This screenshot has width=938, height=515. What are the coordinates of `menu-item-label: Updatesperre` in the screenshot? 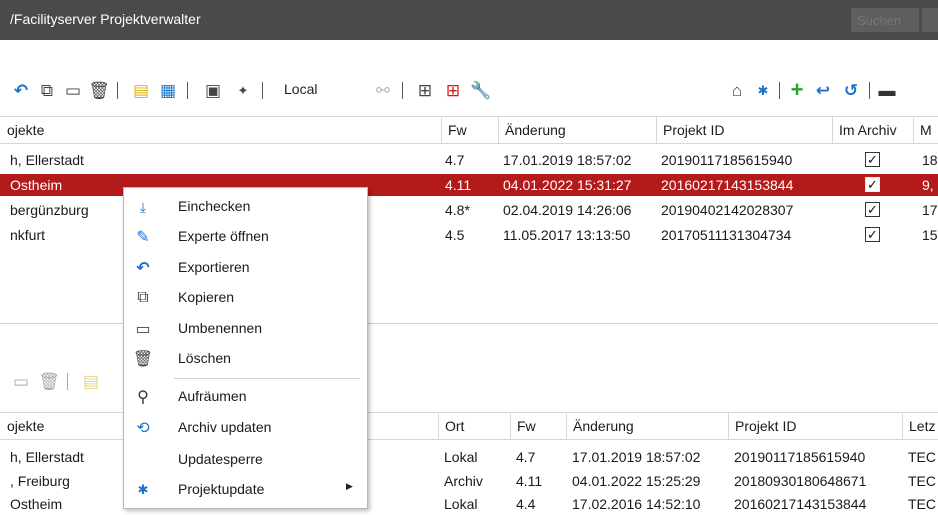 It's located at (220, 459).